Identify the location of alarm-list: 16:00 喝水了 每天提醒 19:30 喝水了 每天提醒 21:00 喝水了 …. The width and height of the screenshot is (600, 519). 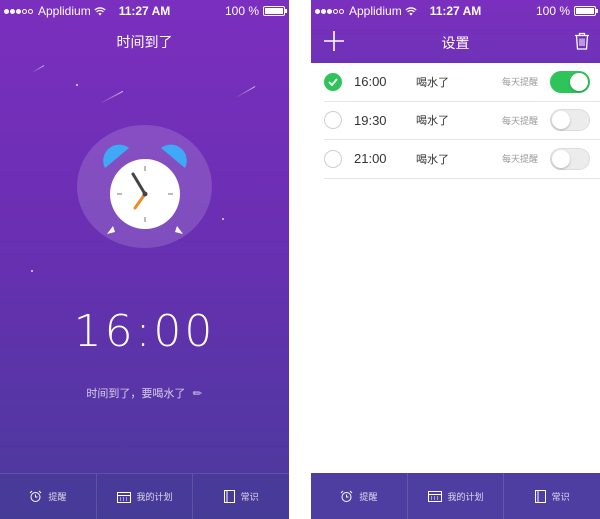
(462, 121).